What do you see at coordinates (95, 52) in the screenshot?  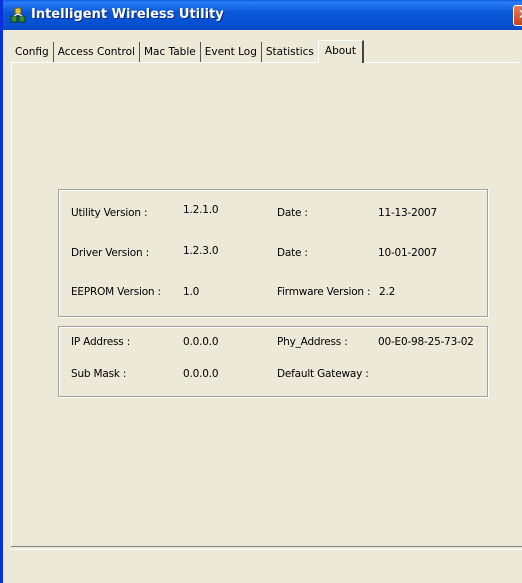 I see `tab-access-control: Access Control` at bounding box center [95, 52].